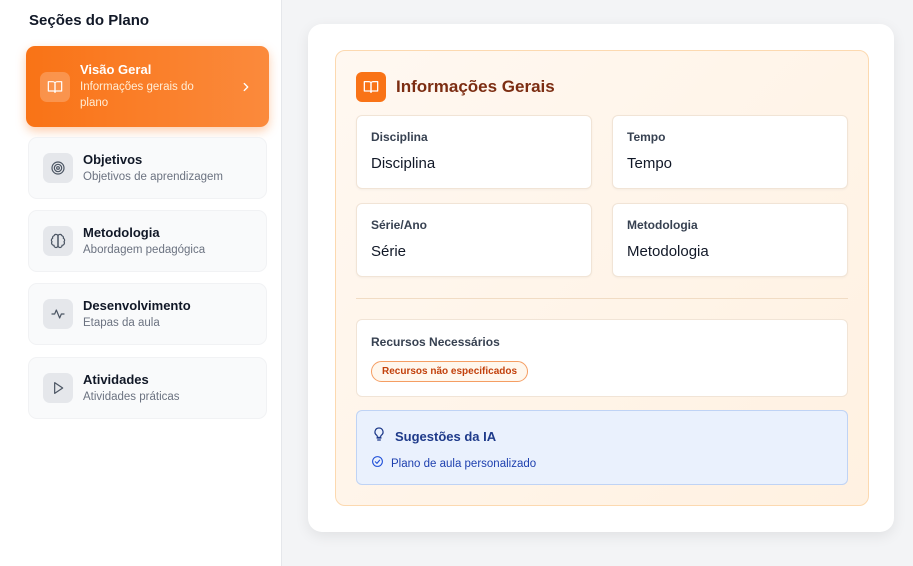  I want to click on sidebar-item-label: Objetivos, so click(113, 159).